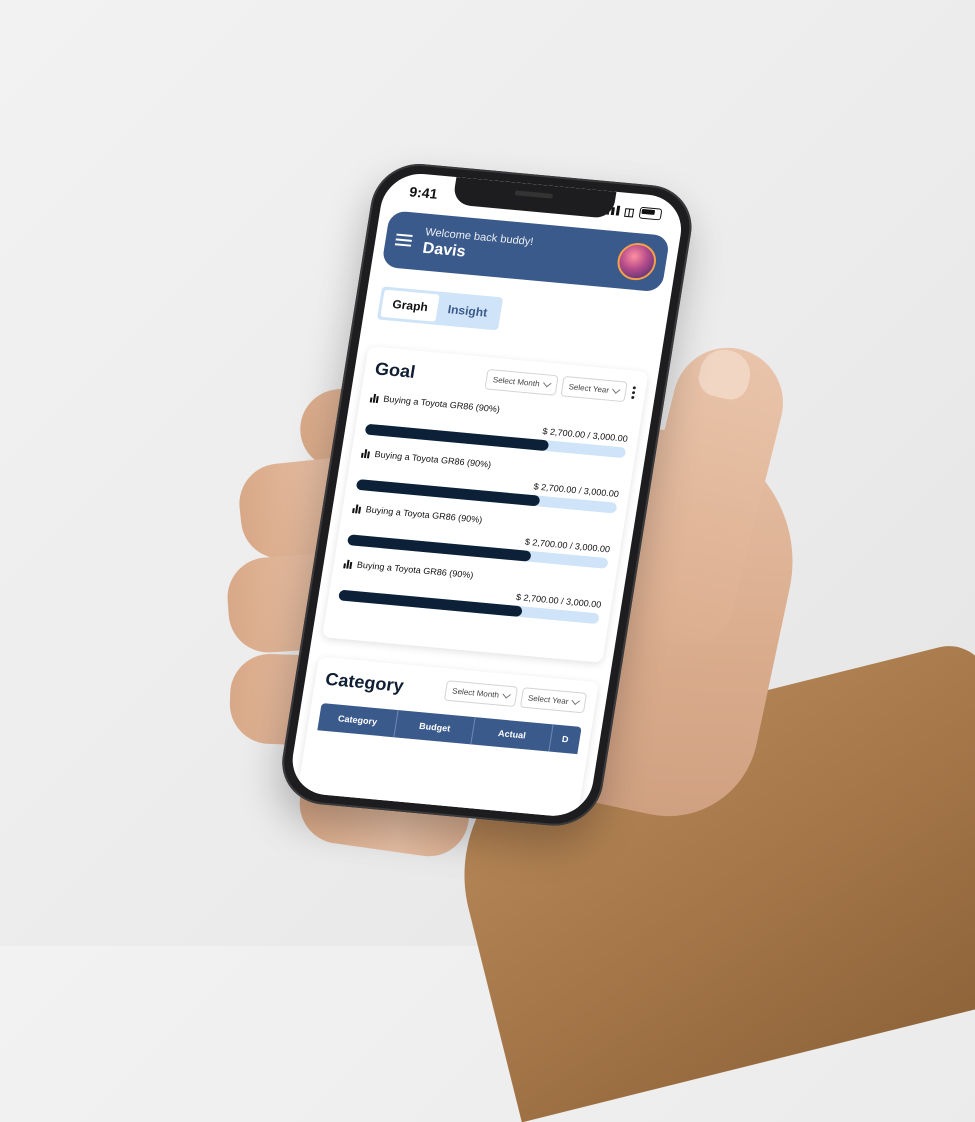 The height and width of the screenshot is (1122, 975). What do you see at coordinates (634, 393) in the screenshot?
I see `more-options-icon` at bounding box center [634, 393].